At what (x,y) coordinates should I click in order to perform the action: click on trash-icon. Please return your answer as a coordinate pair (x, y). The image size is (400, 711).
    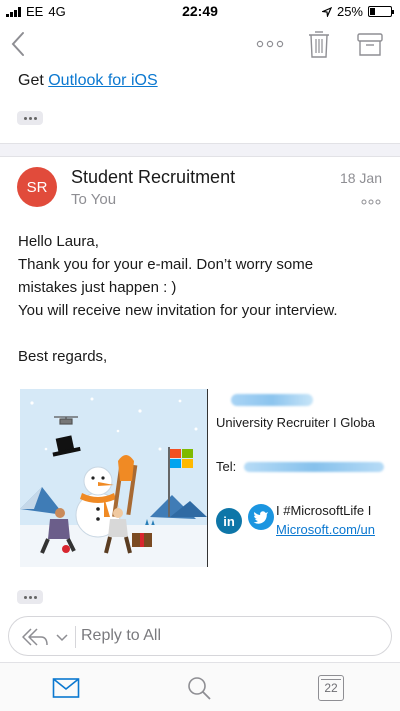
    Looking at the image, I should click on (319, 44).